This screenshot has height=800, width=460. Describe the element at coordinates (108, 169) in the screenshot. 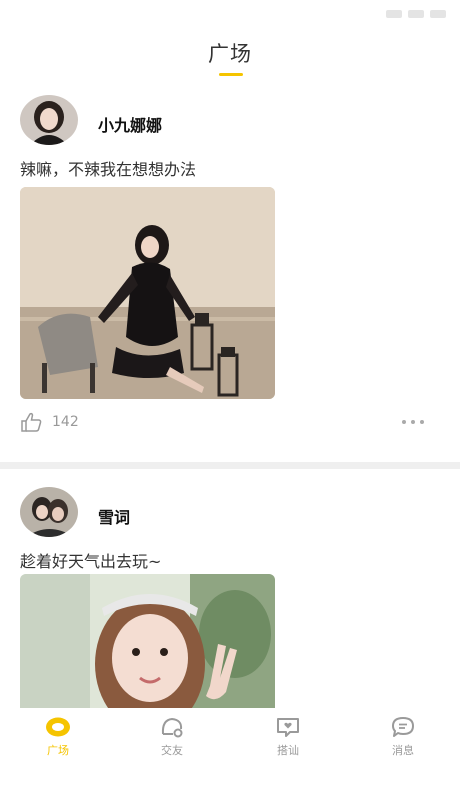

I see `post-caption: 辣嘛，不辣我在想想办法` at that location.